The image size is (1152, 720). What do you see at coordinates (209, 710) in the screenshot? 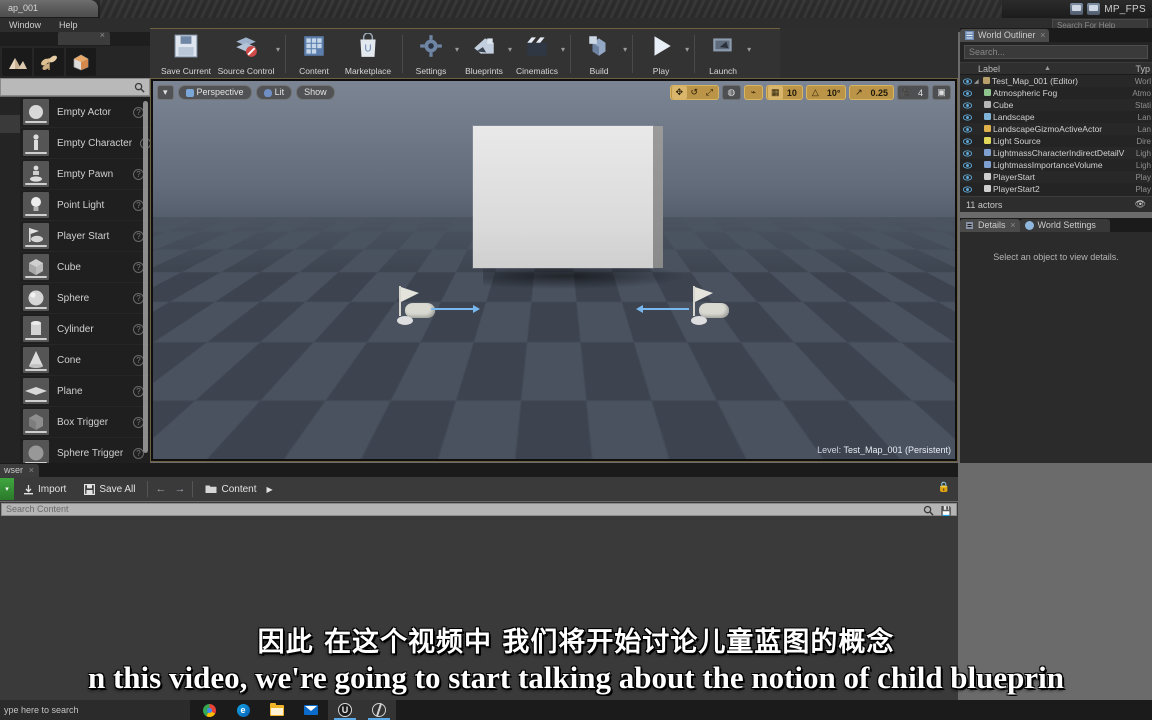
I see `taskbar-app-chrome` at bounding box center [209, 710].